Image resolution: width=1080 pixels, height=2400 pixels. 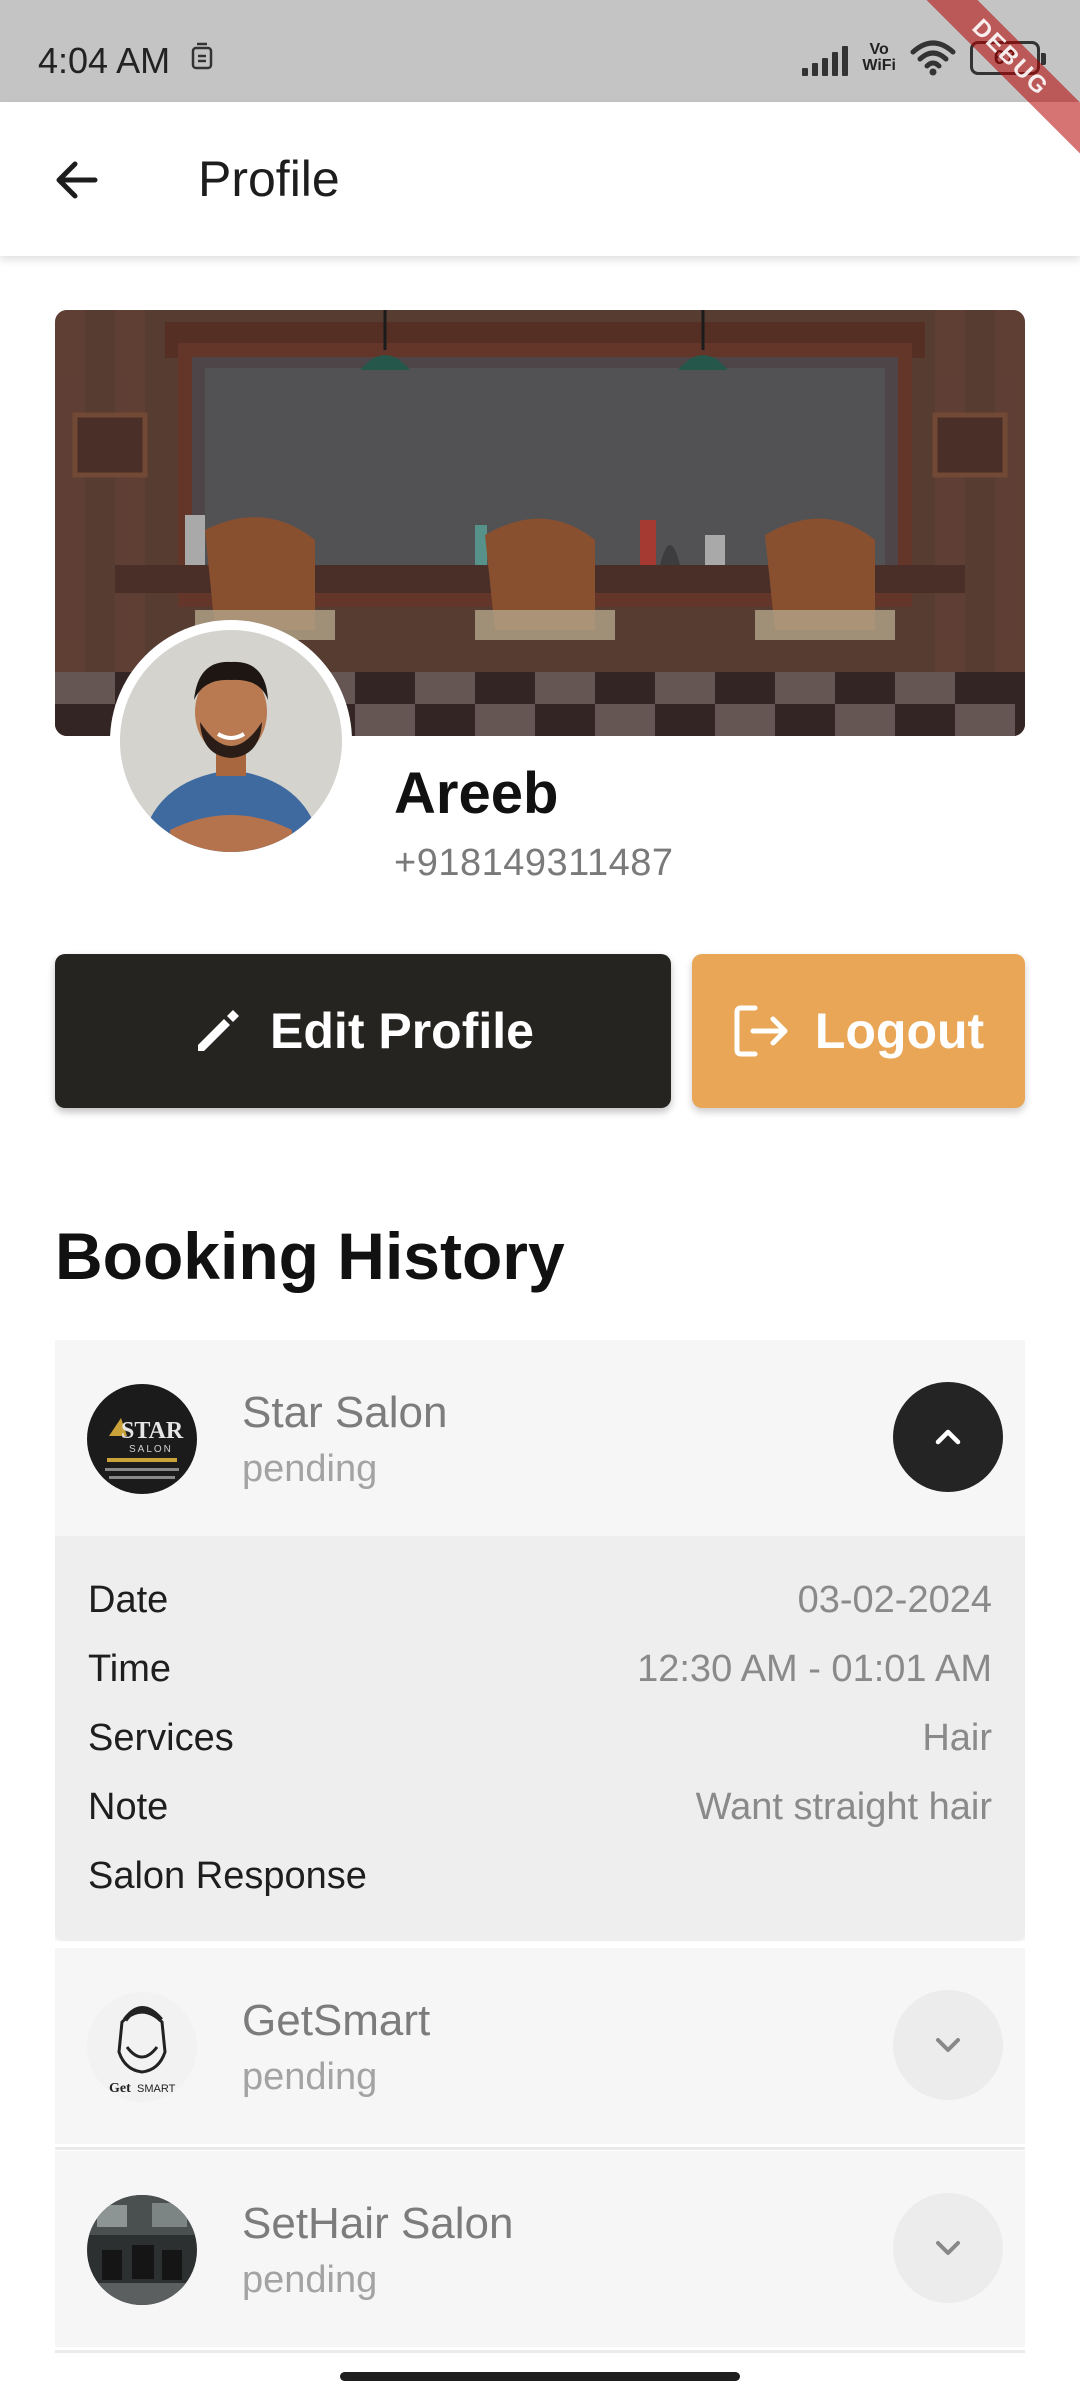 I want to click on booking-history-title: Booking History, so click(x=310, y=1256).